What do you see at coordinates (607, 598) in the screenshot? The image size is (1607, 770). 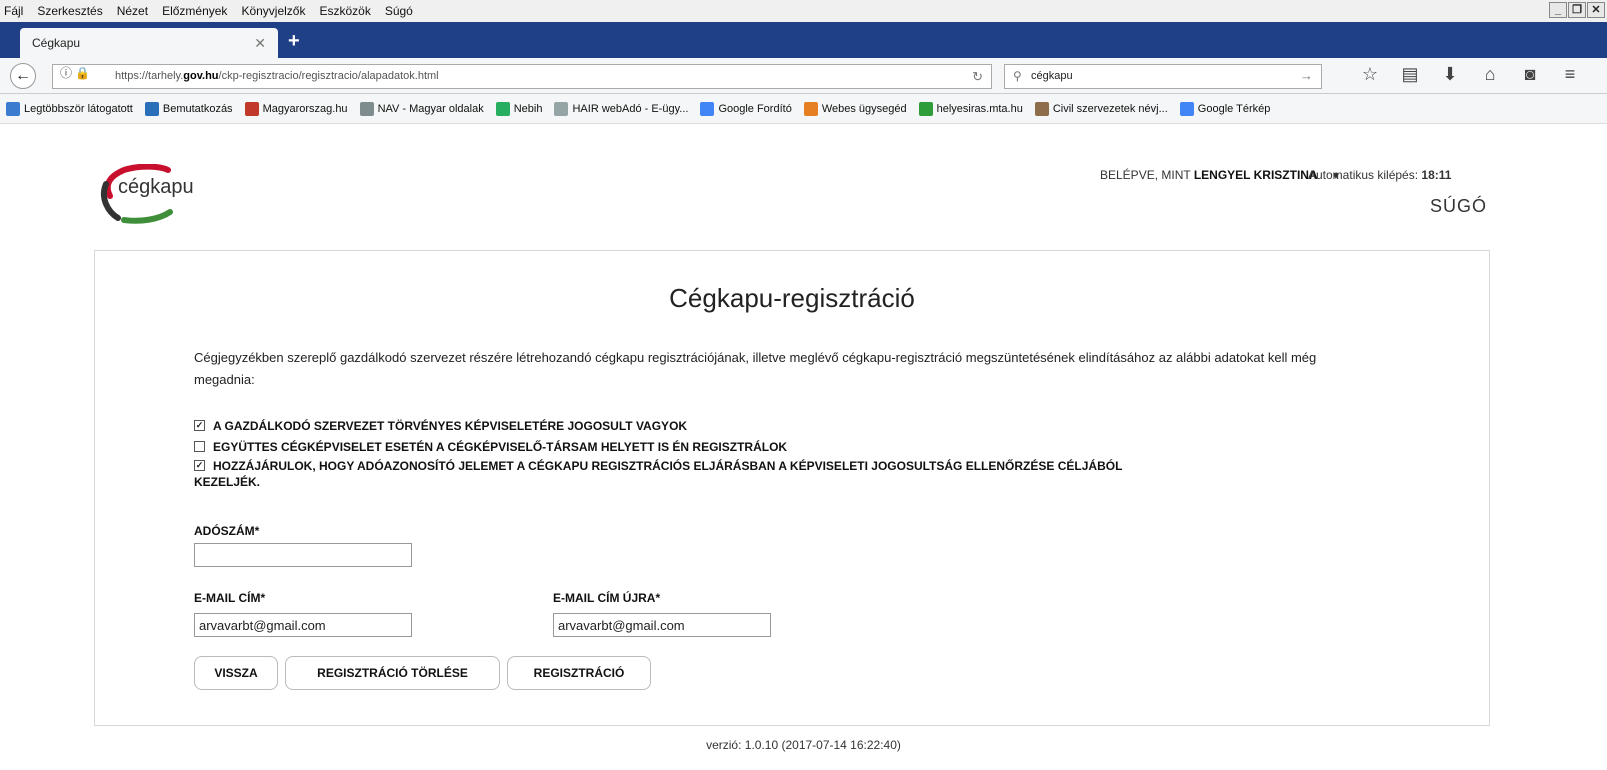 I see `email-confirm-label: E-MAIL CÍM ÚJRA*` at bounding box center [607, 598].